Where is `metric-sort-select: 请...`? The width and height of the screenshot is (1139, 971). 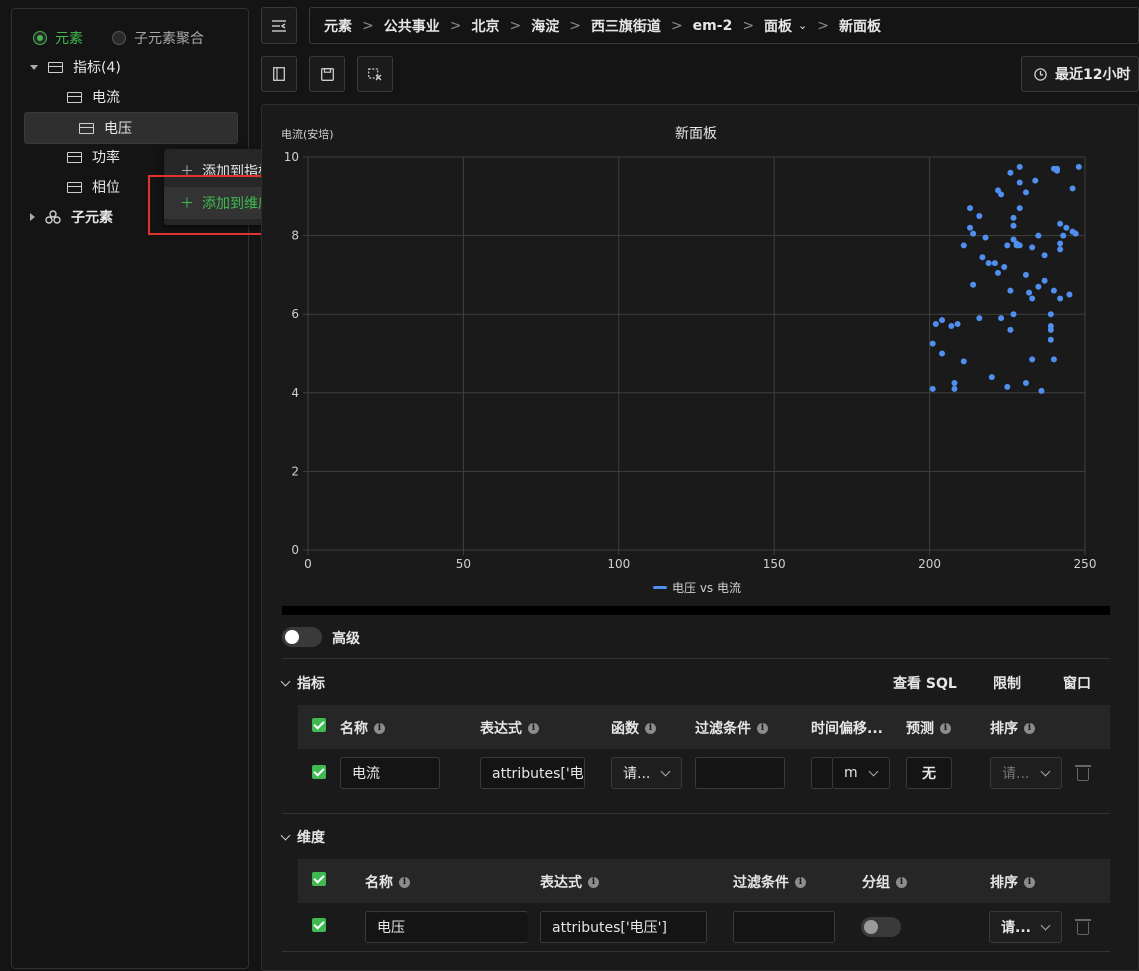
metric-sort-select: 请... is located at coordinates (1026, 773).